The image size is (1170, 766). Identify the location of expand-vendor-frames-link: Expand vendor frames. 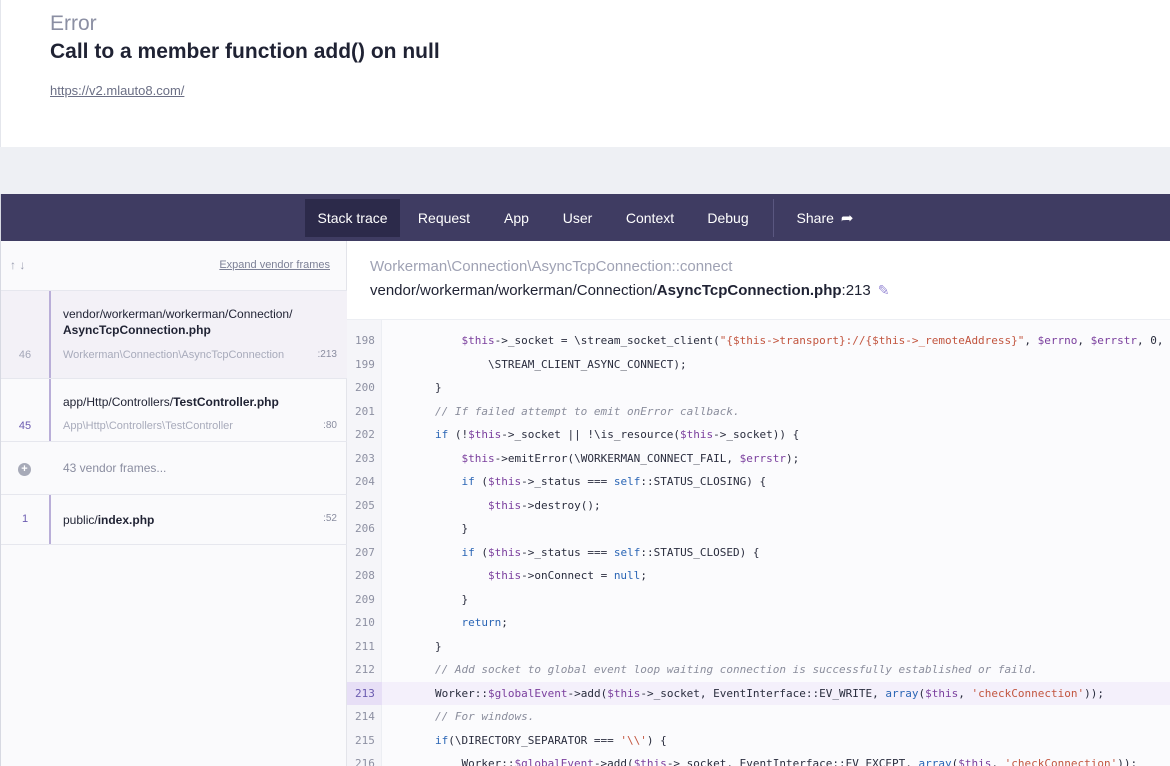
(274, 265).